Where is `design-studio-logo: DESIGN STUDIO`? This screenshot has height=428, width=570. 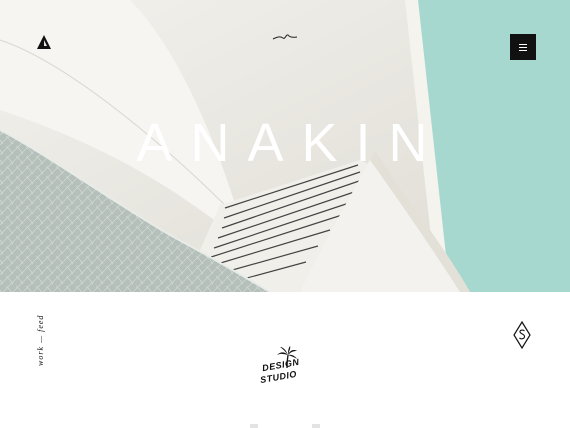
design-studio-logo: DESIGN STUDIO is located at coordinates (285, 369).